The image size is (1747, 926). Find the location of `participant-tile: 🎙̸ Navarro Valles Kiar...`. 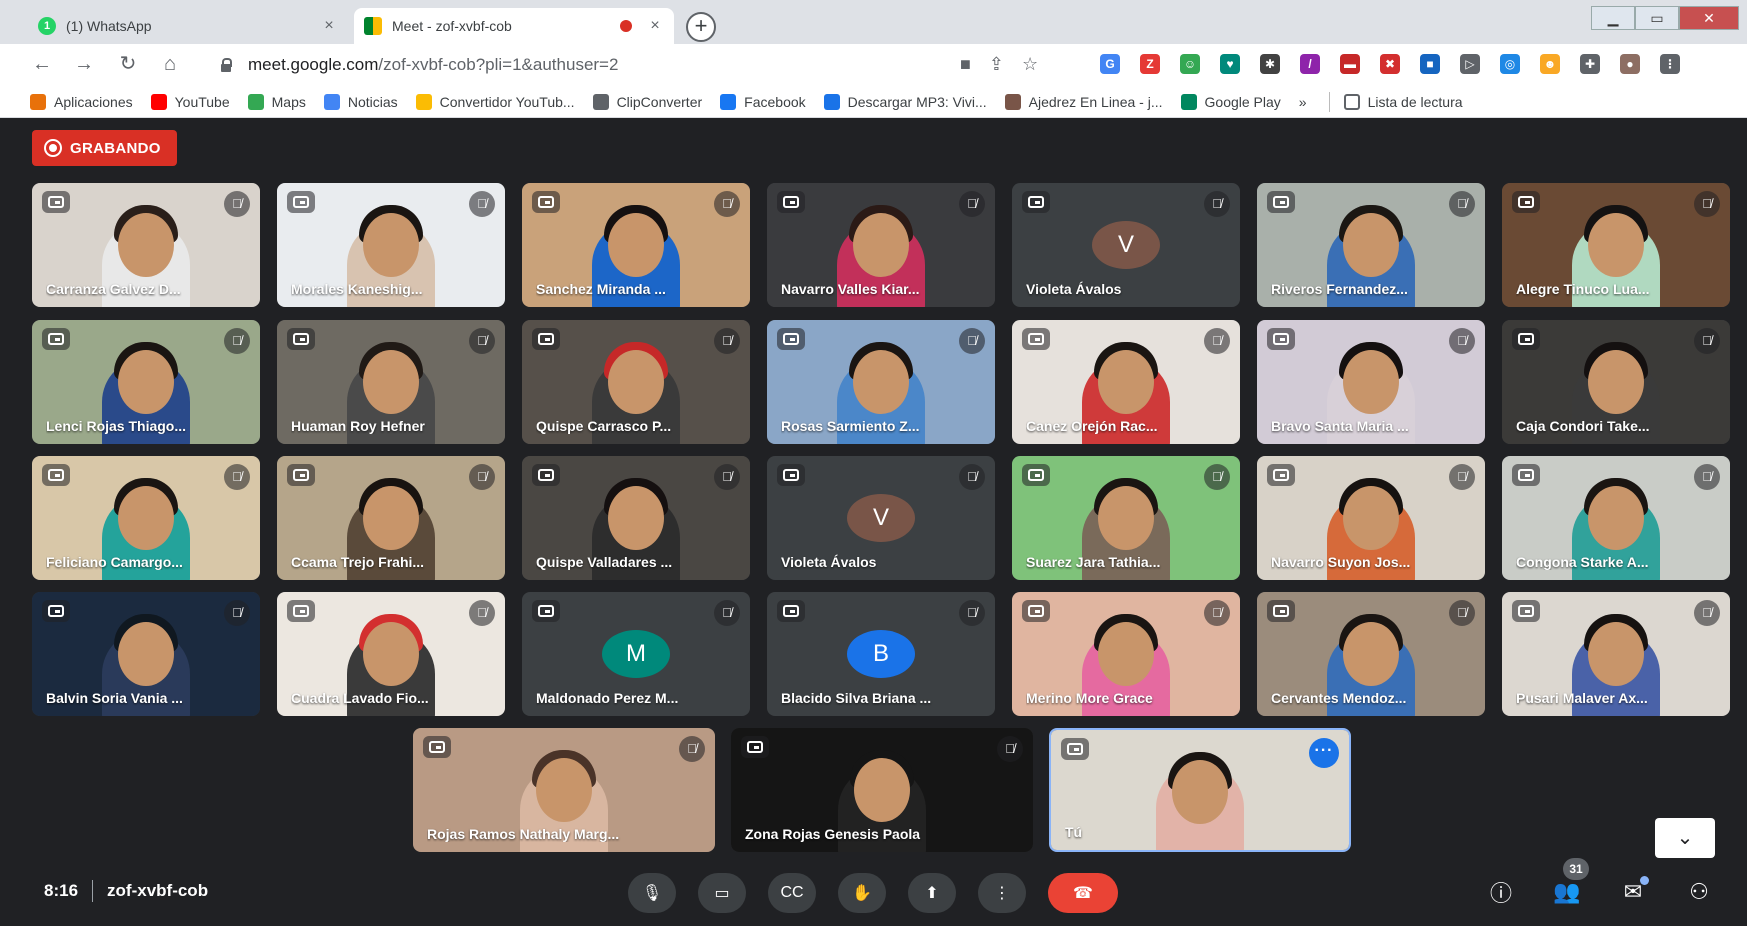

participant-tile: 🎙̸ Navarro Valles Kiar... is located at coordinates (881, 245).